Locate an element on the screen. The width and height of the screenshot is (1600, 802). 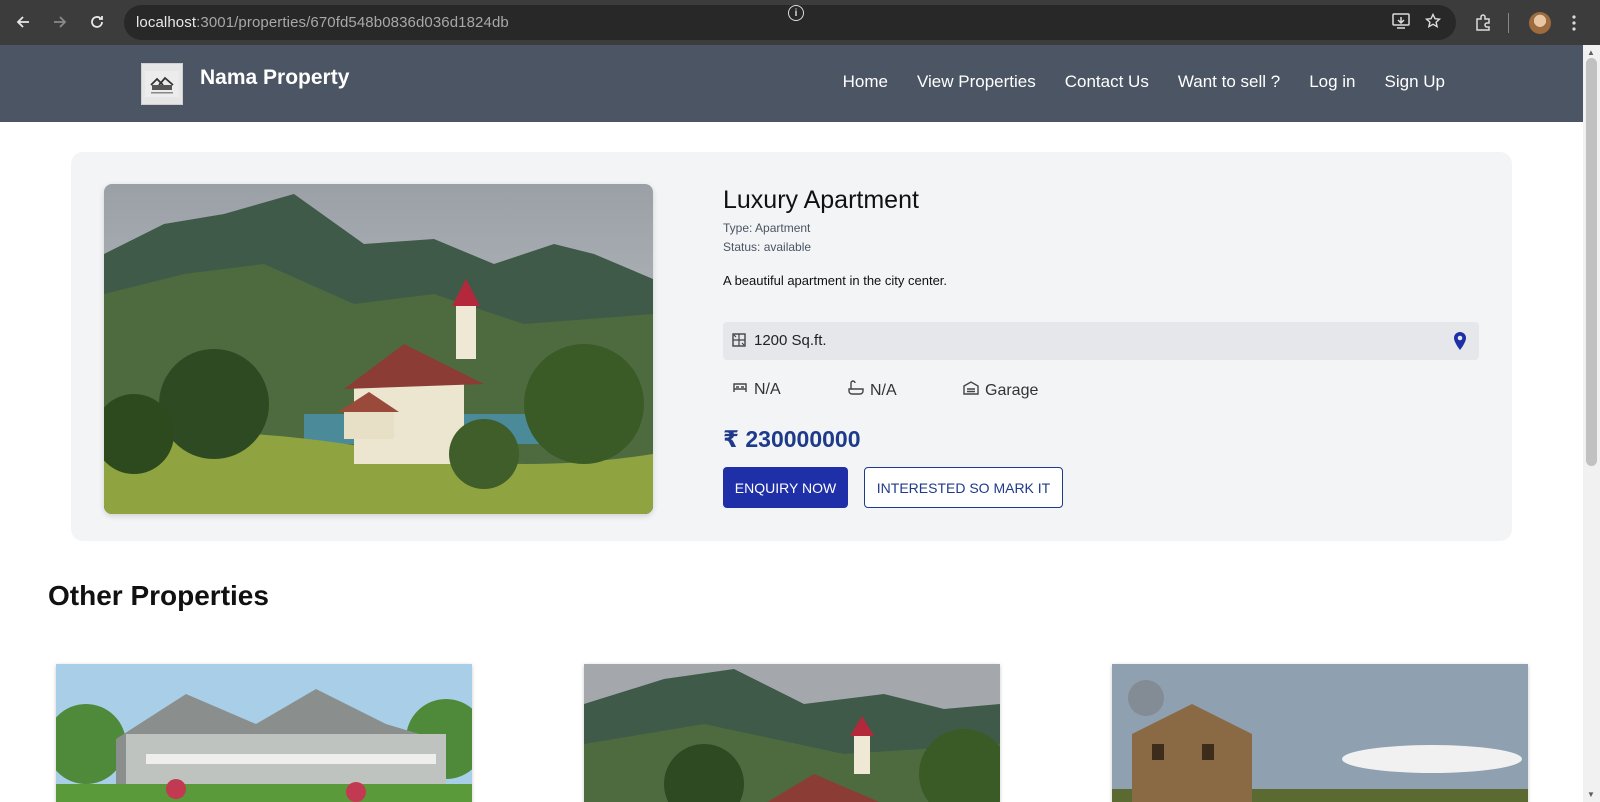
area-text: 1200 Sq.ft. is located at coordinates (790, 340).